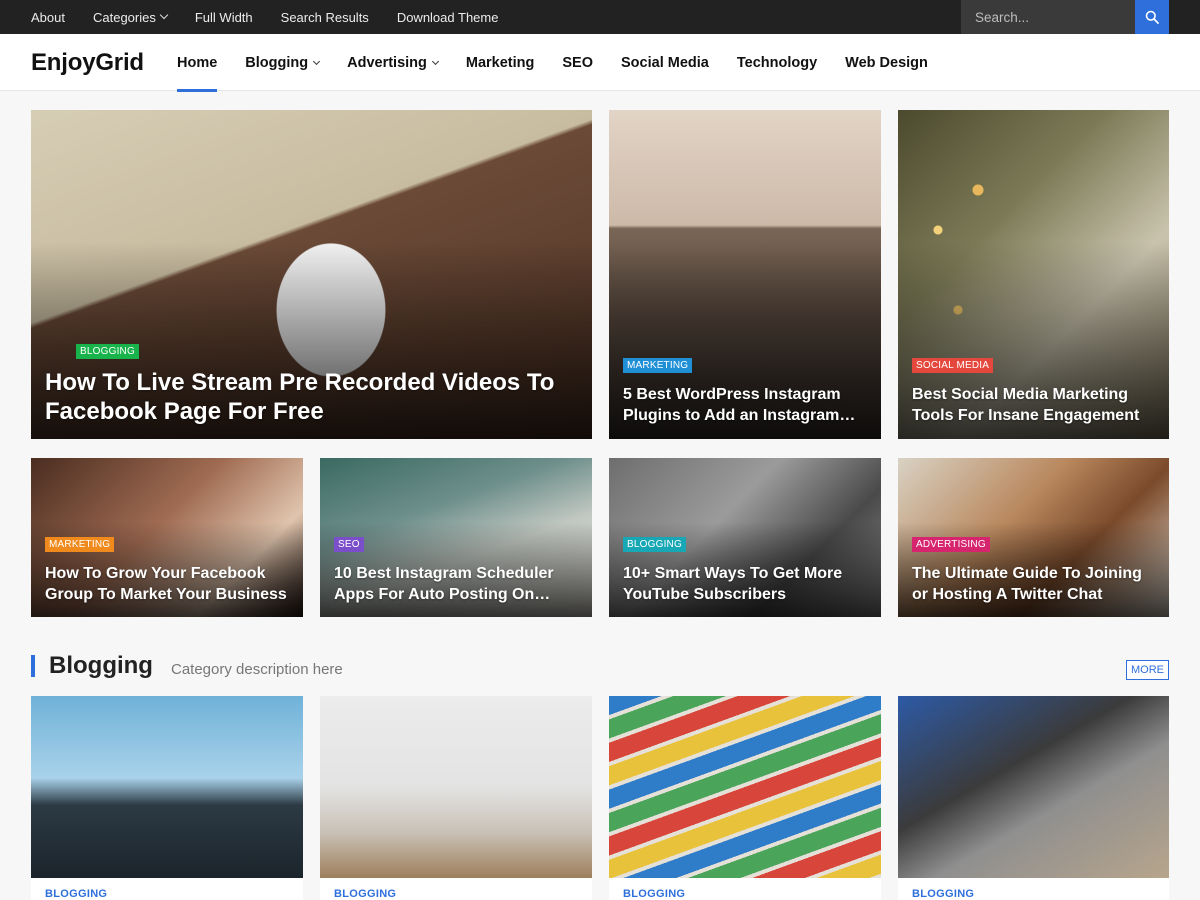 The image size is (1200, 900). I want to click on site-logo: EnjoyGrid, so click(87, 63).